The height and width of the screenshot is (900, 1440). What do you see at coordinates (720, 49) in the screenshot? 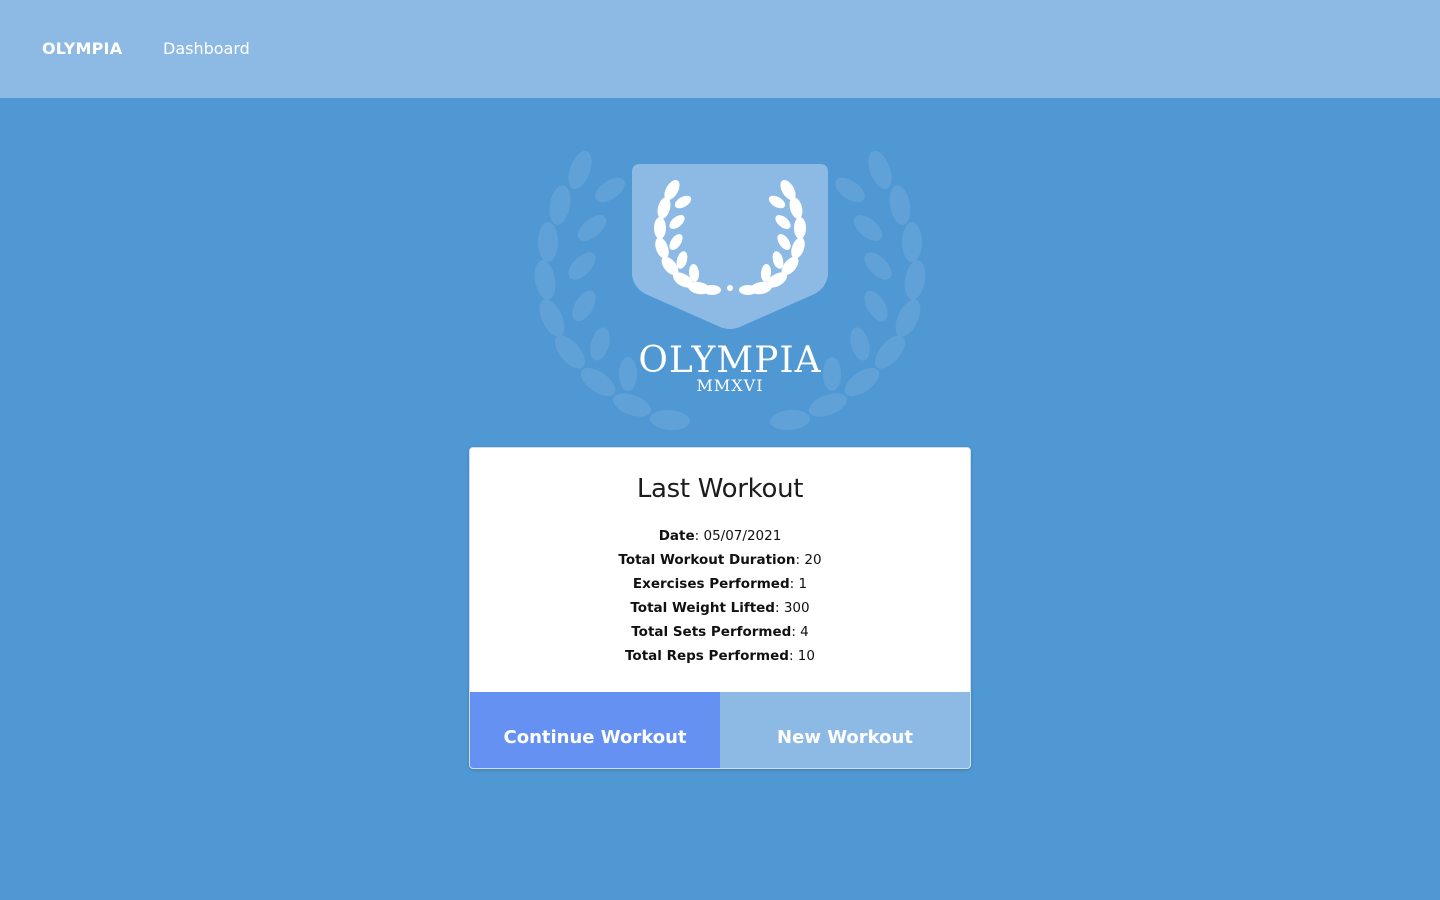
I see `top-nav-bar: OLYMPIA Dashboard` at bounding box center [720, 49].